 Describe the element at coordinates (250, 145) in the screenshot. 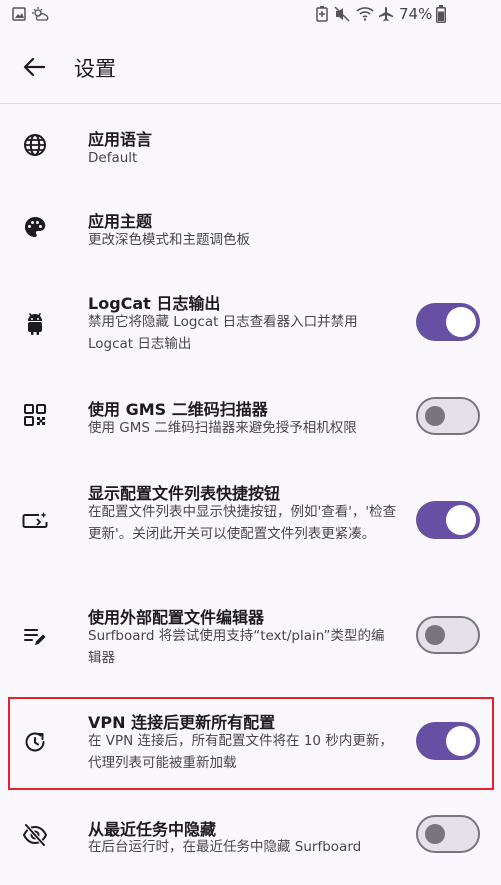

I see `setting-app-language: 应用语言 Default` at that location.